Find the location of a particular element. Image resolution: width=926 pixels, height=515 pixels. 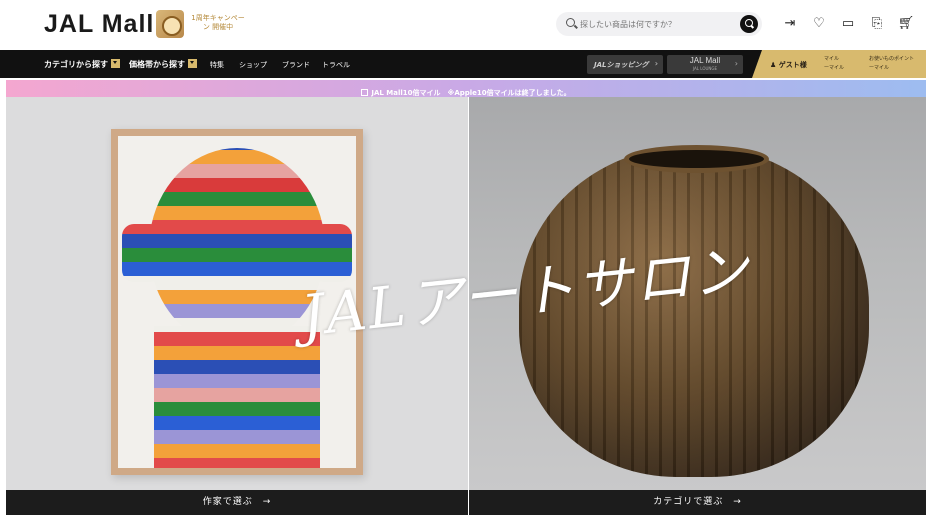

nav-shop: ショップ is located at coordinates (253, 65).